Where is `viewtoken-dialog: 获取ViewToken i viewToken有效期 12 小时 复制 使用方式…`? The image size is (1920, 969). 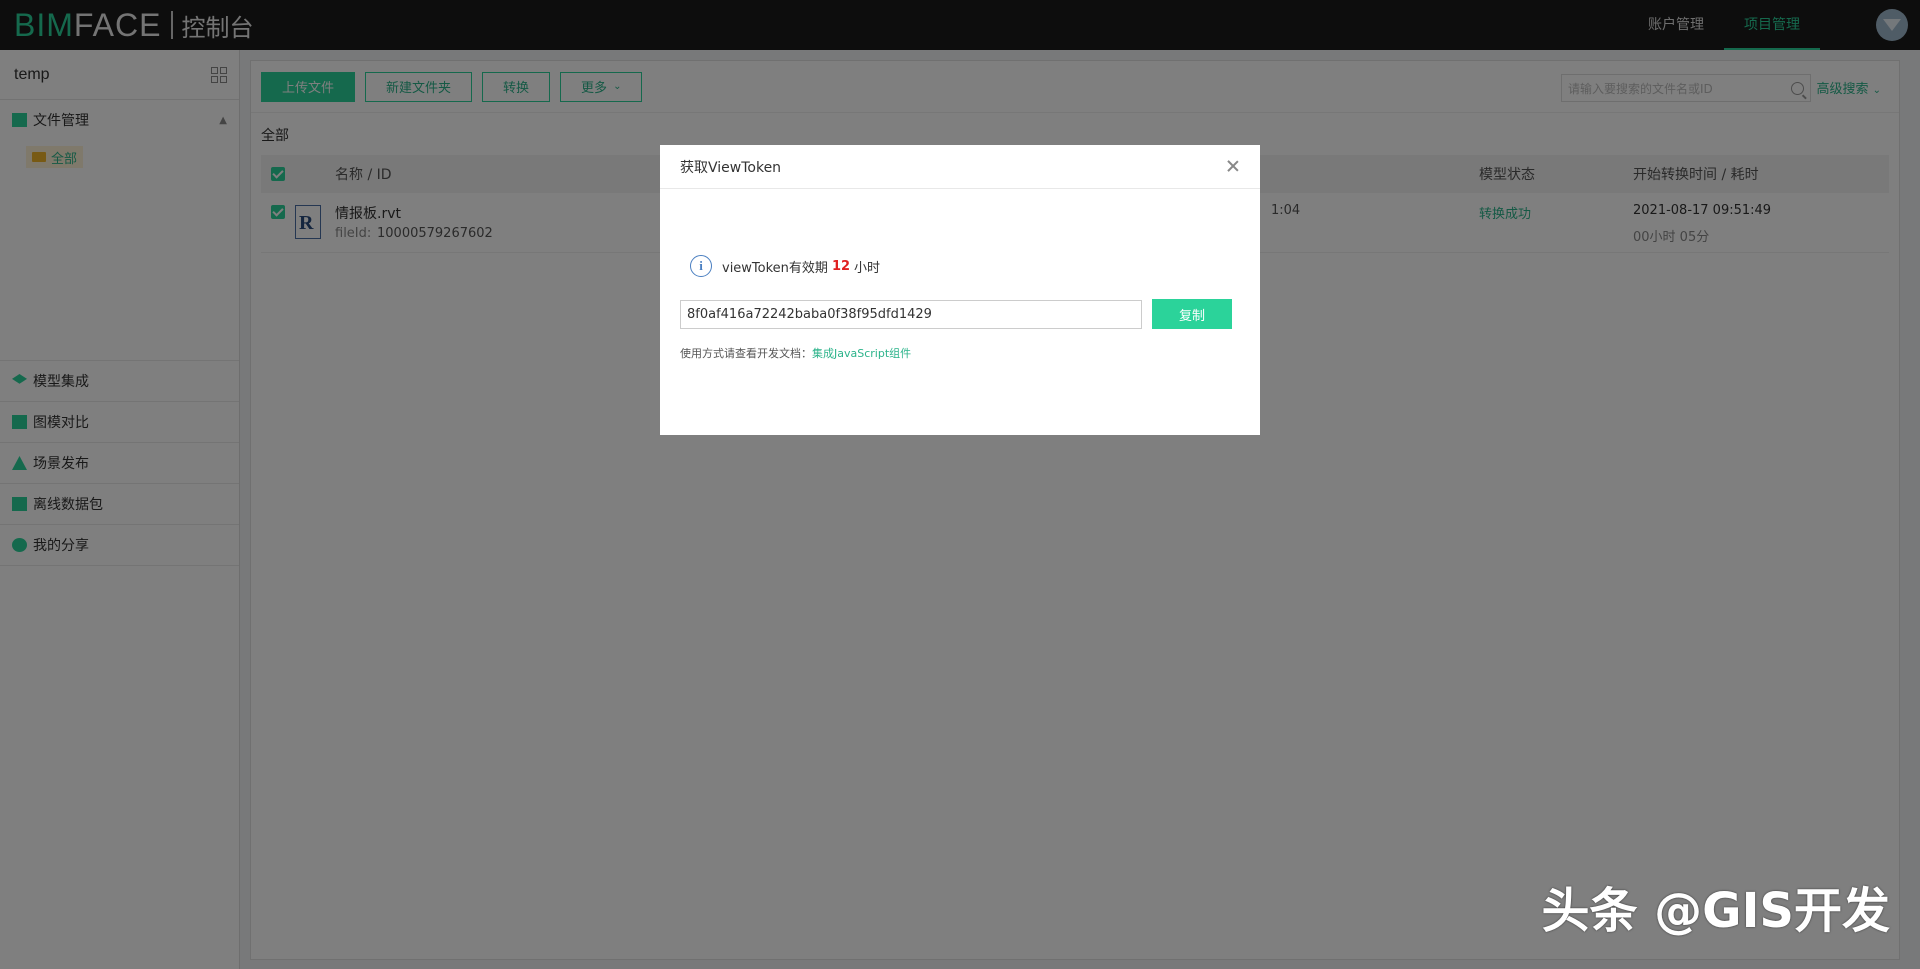 viewtoken-dialog: 获取ViewToken i viewToken有效期 12 小时 复制 使用方式… is located at coordinates (960, 290).